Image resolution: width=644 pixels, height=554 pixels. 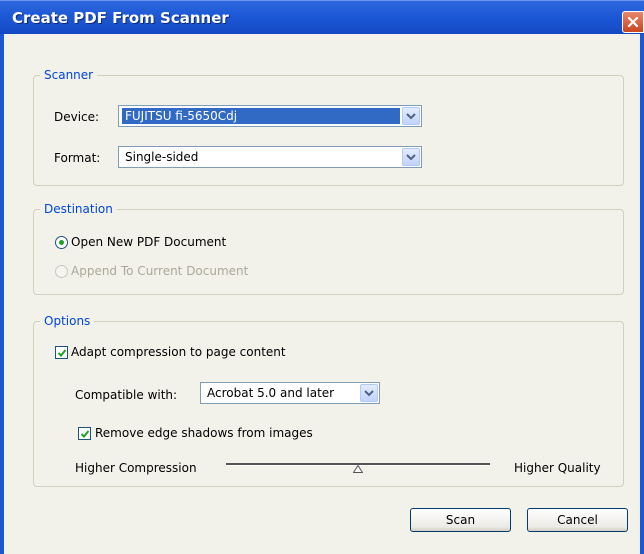 I want to click on radio-open-new, so click(x=61, y=242).